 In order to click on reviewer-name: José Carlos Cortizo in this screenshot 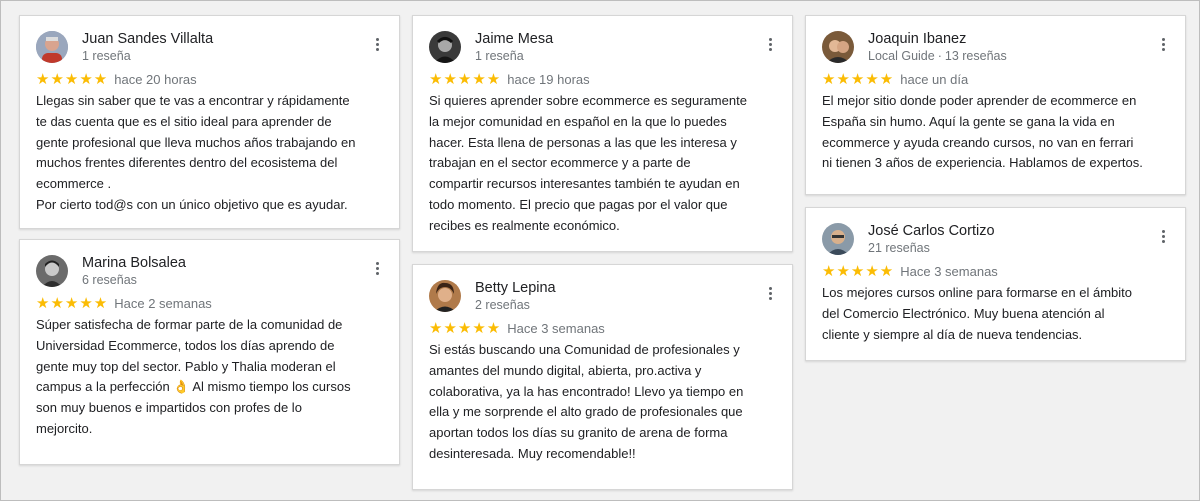, I will do `click(1011, 231)`.